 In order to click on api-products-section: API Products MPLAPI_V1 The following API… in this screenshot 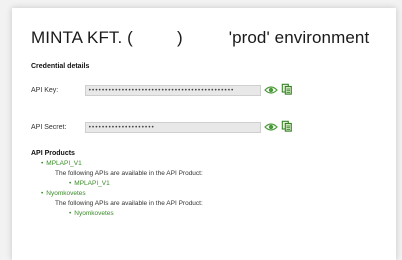, I will do `click(117, 184)`.